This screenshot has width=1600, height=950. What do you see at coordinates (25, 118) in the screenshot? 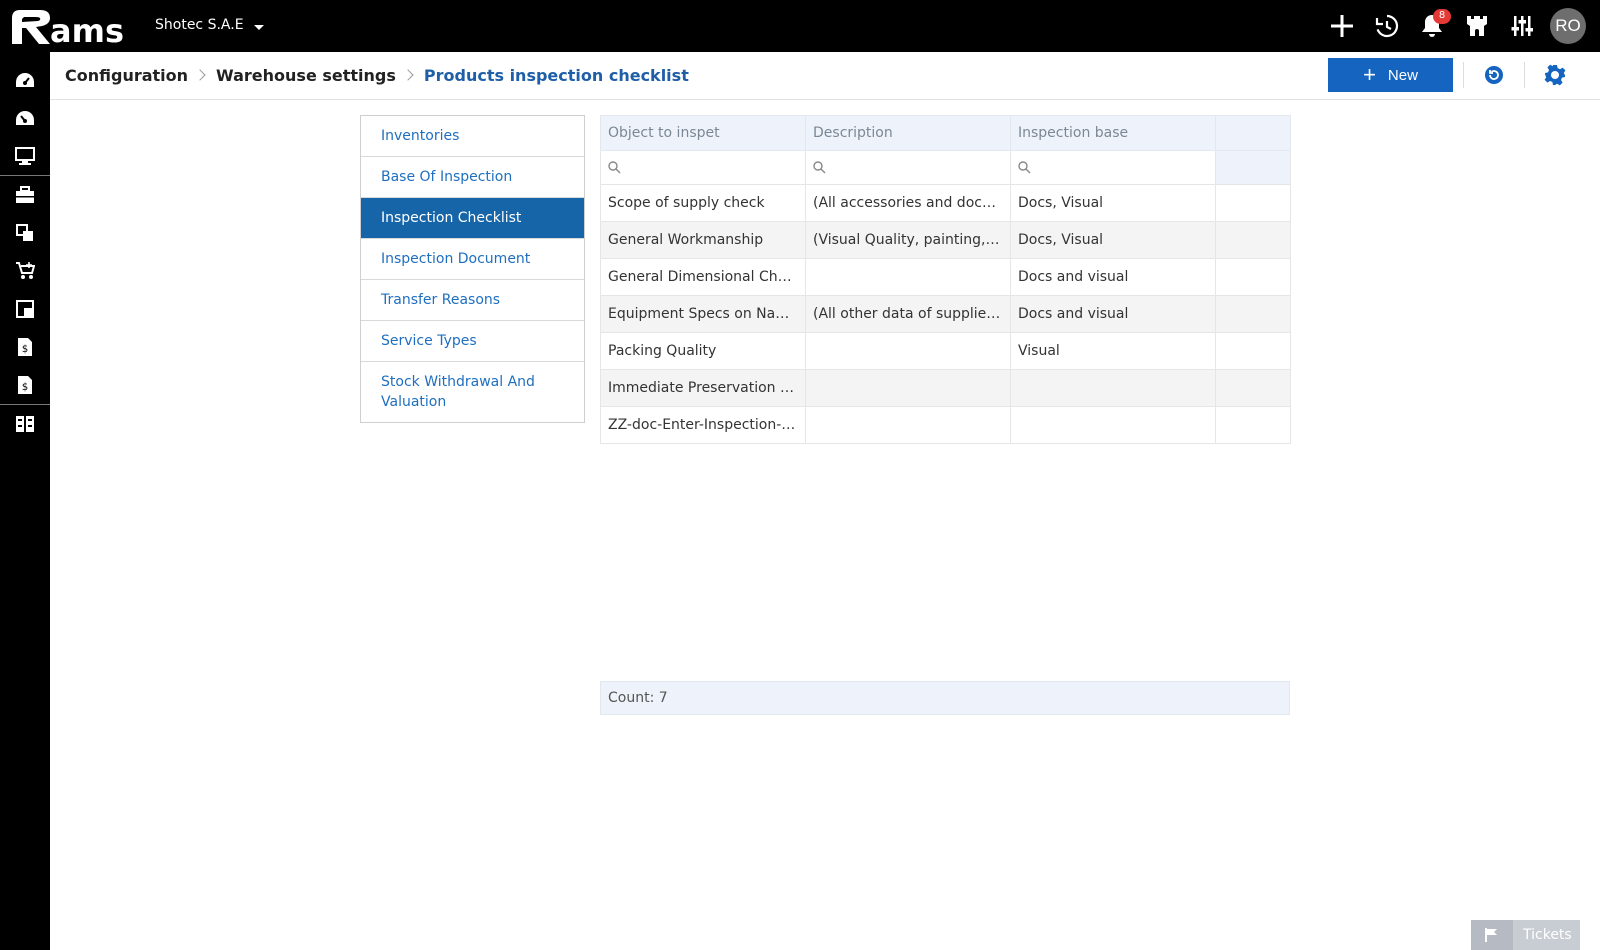
I see `gauge-icon` at bounding box center [25, 118].